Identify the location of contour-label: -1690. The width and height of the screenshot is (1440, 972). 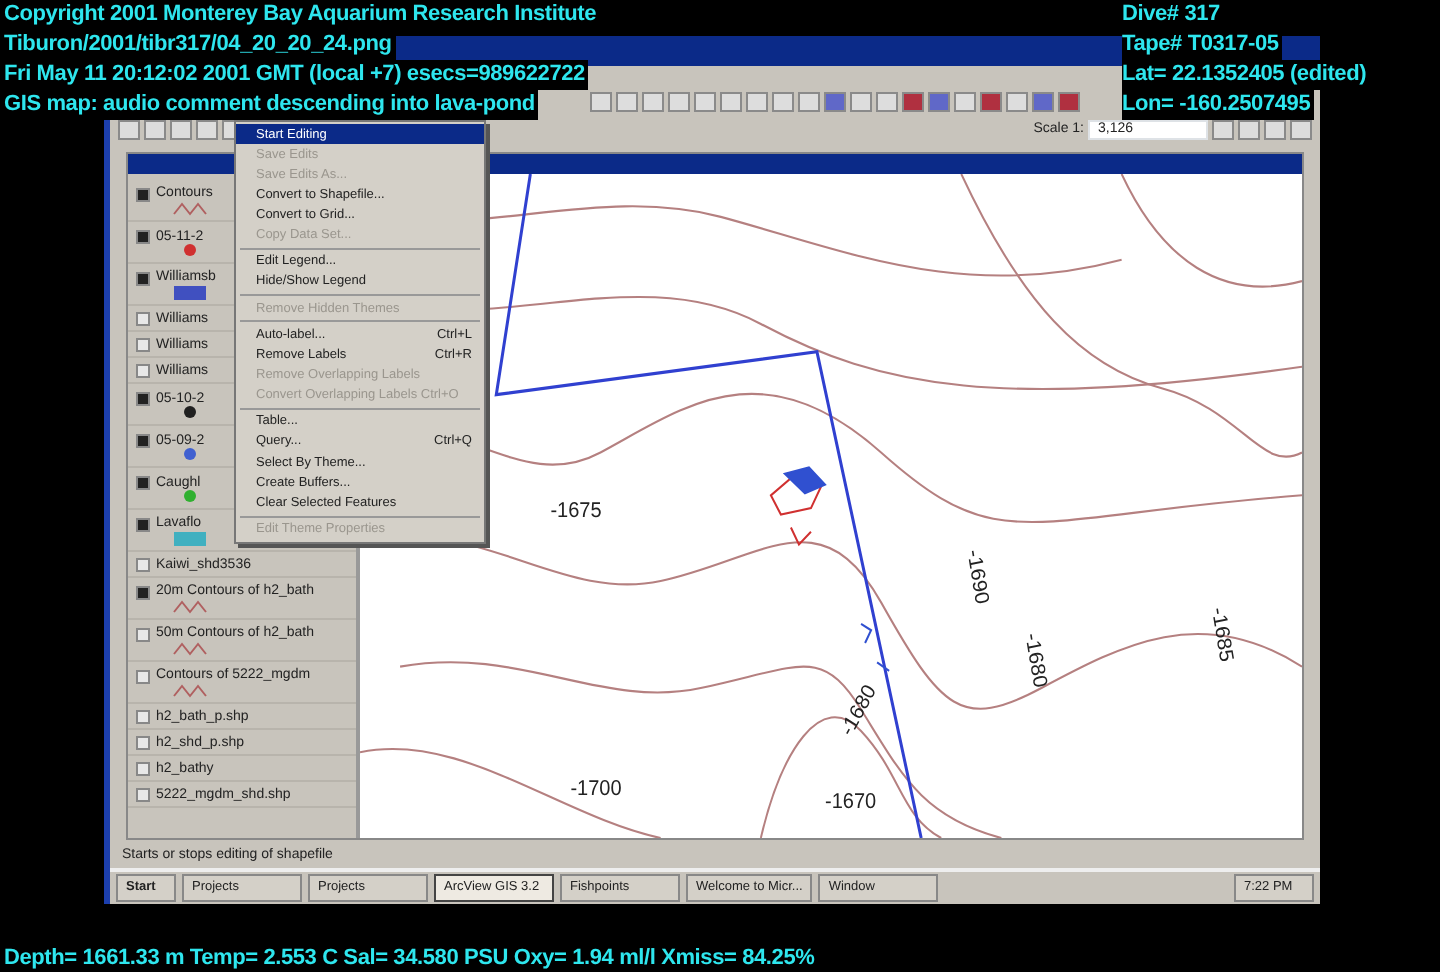
(976, 577).